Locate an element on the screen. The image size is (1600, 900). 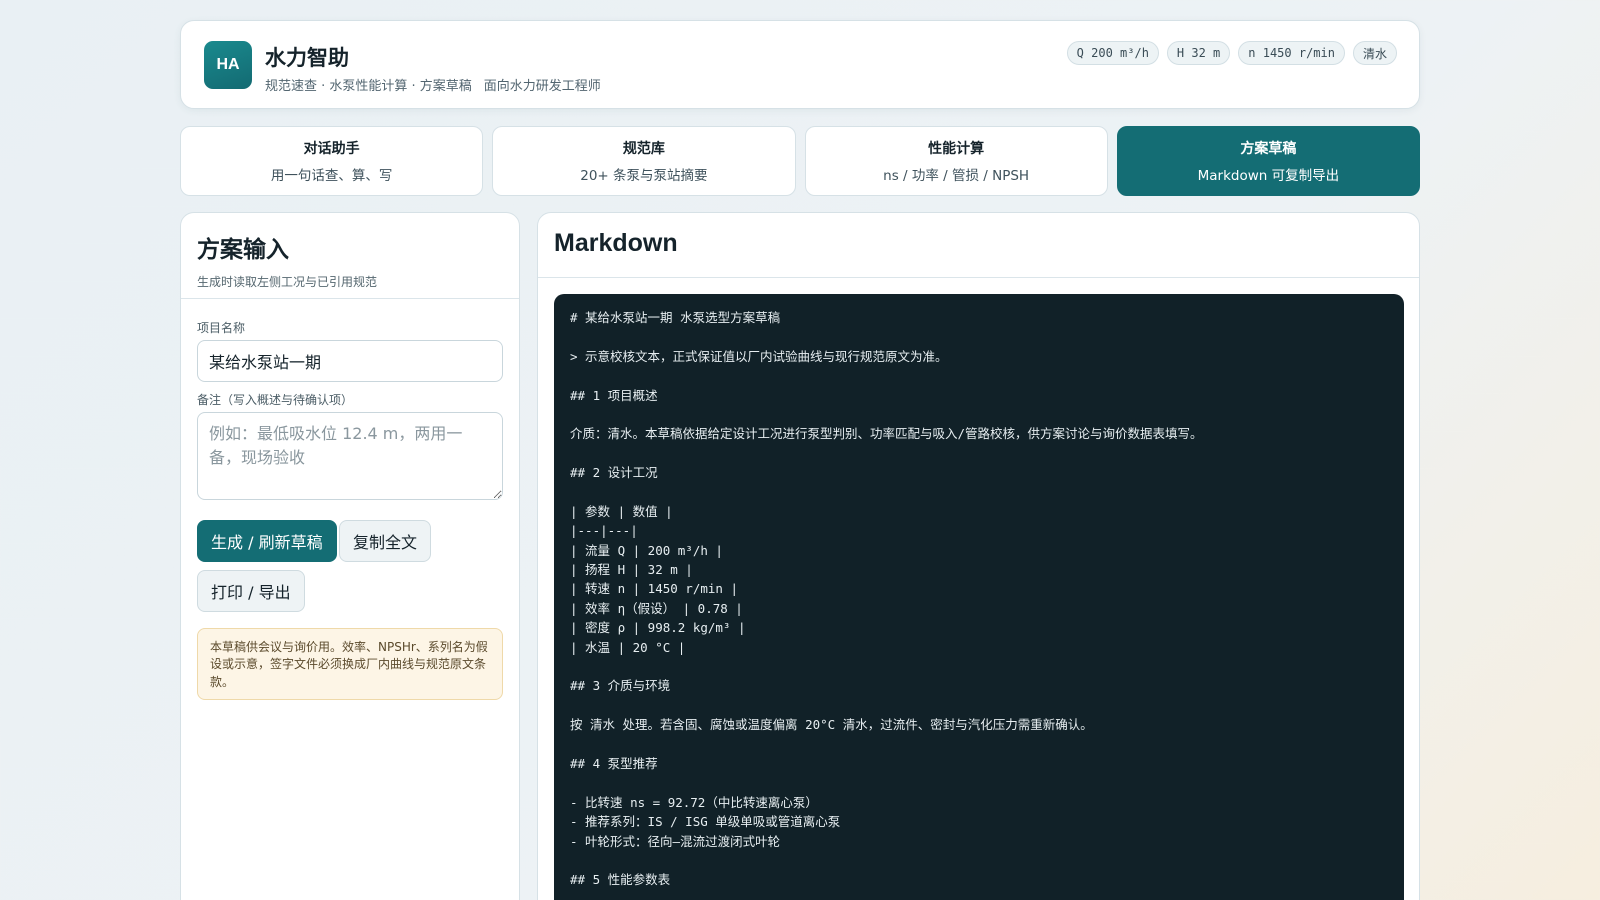
markdown-line: ## 2 设计工况 is located at coordinates (614, 473).